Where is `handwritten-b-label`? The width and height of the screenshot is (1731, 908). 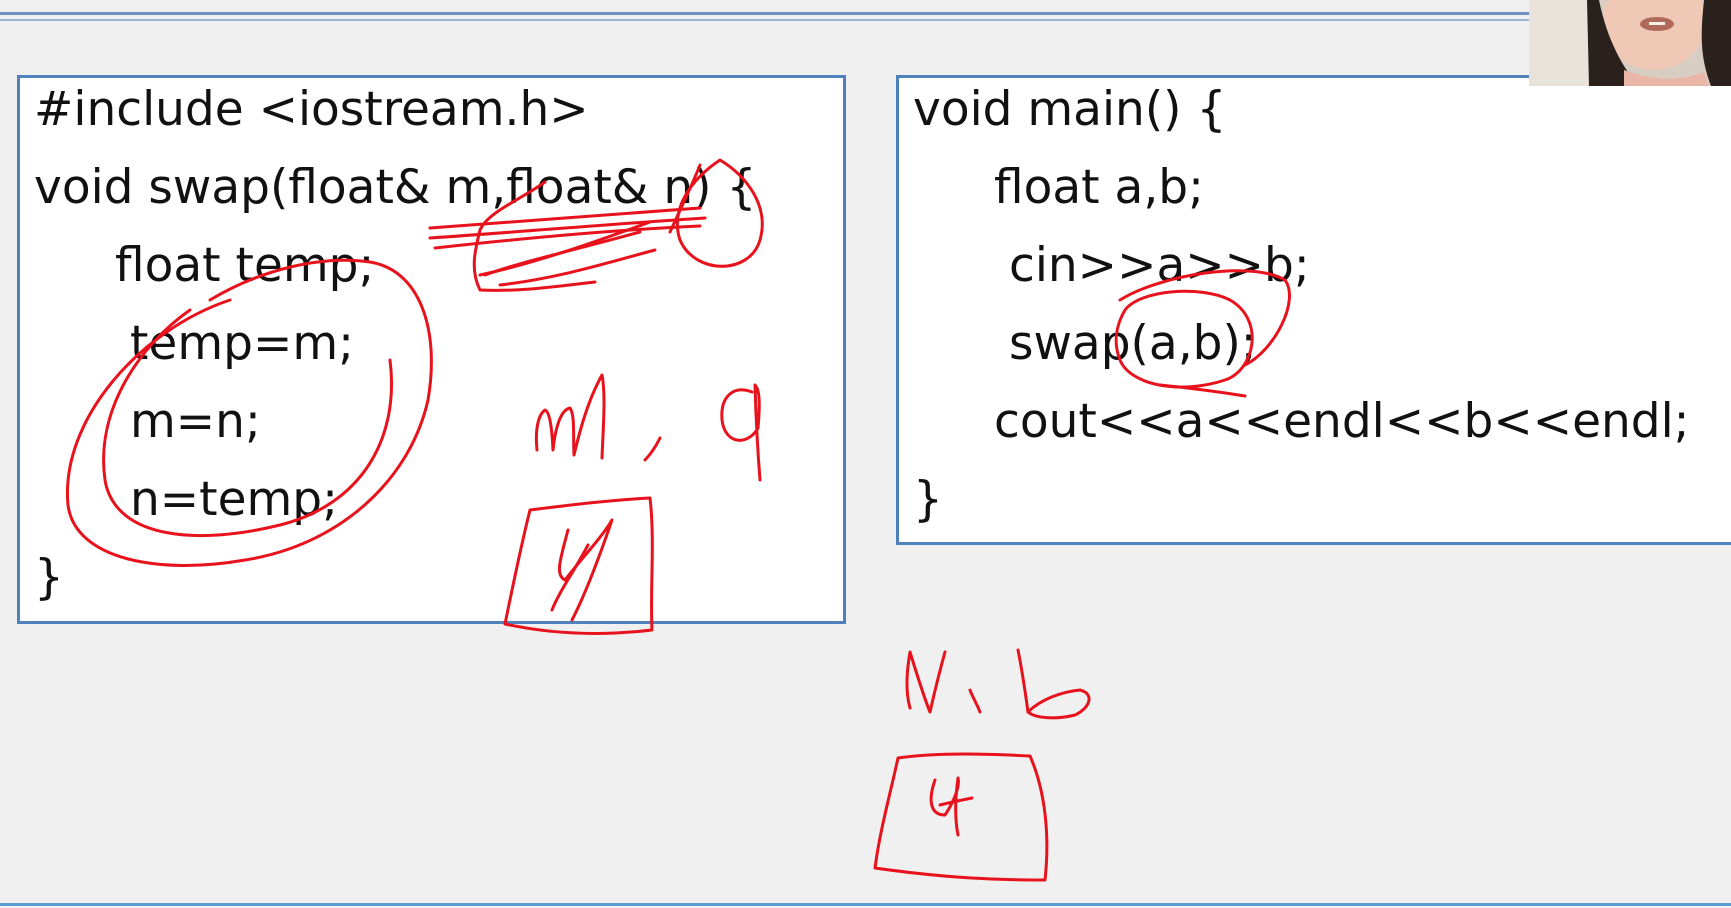 handwritten-b-label is located at coordinates (1053, 684).